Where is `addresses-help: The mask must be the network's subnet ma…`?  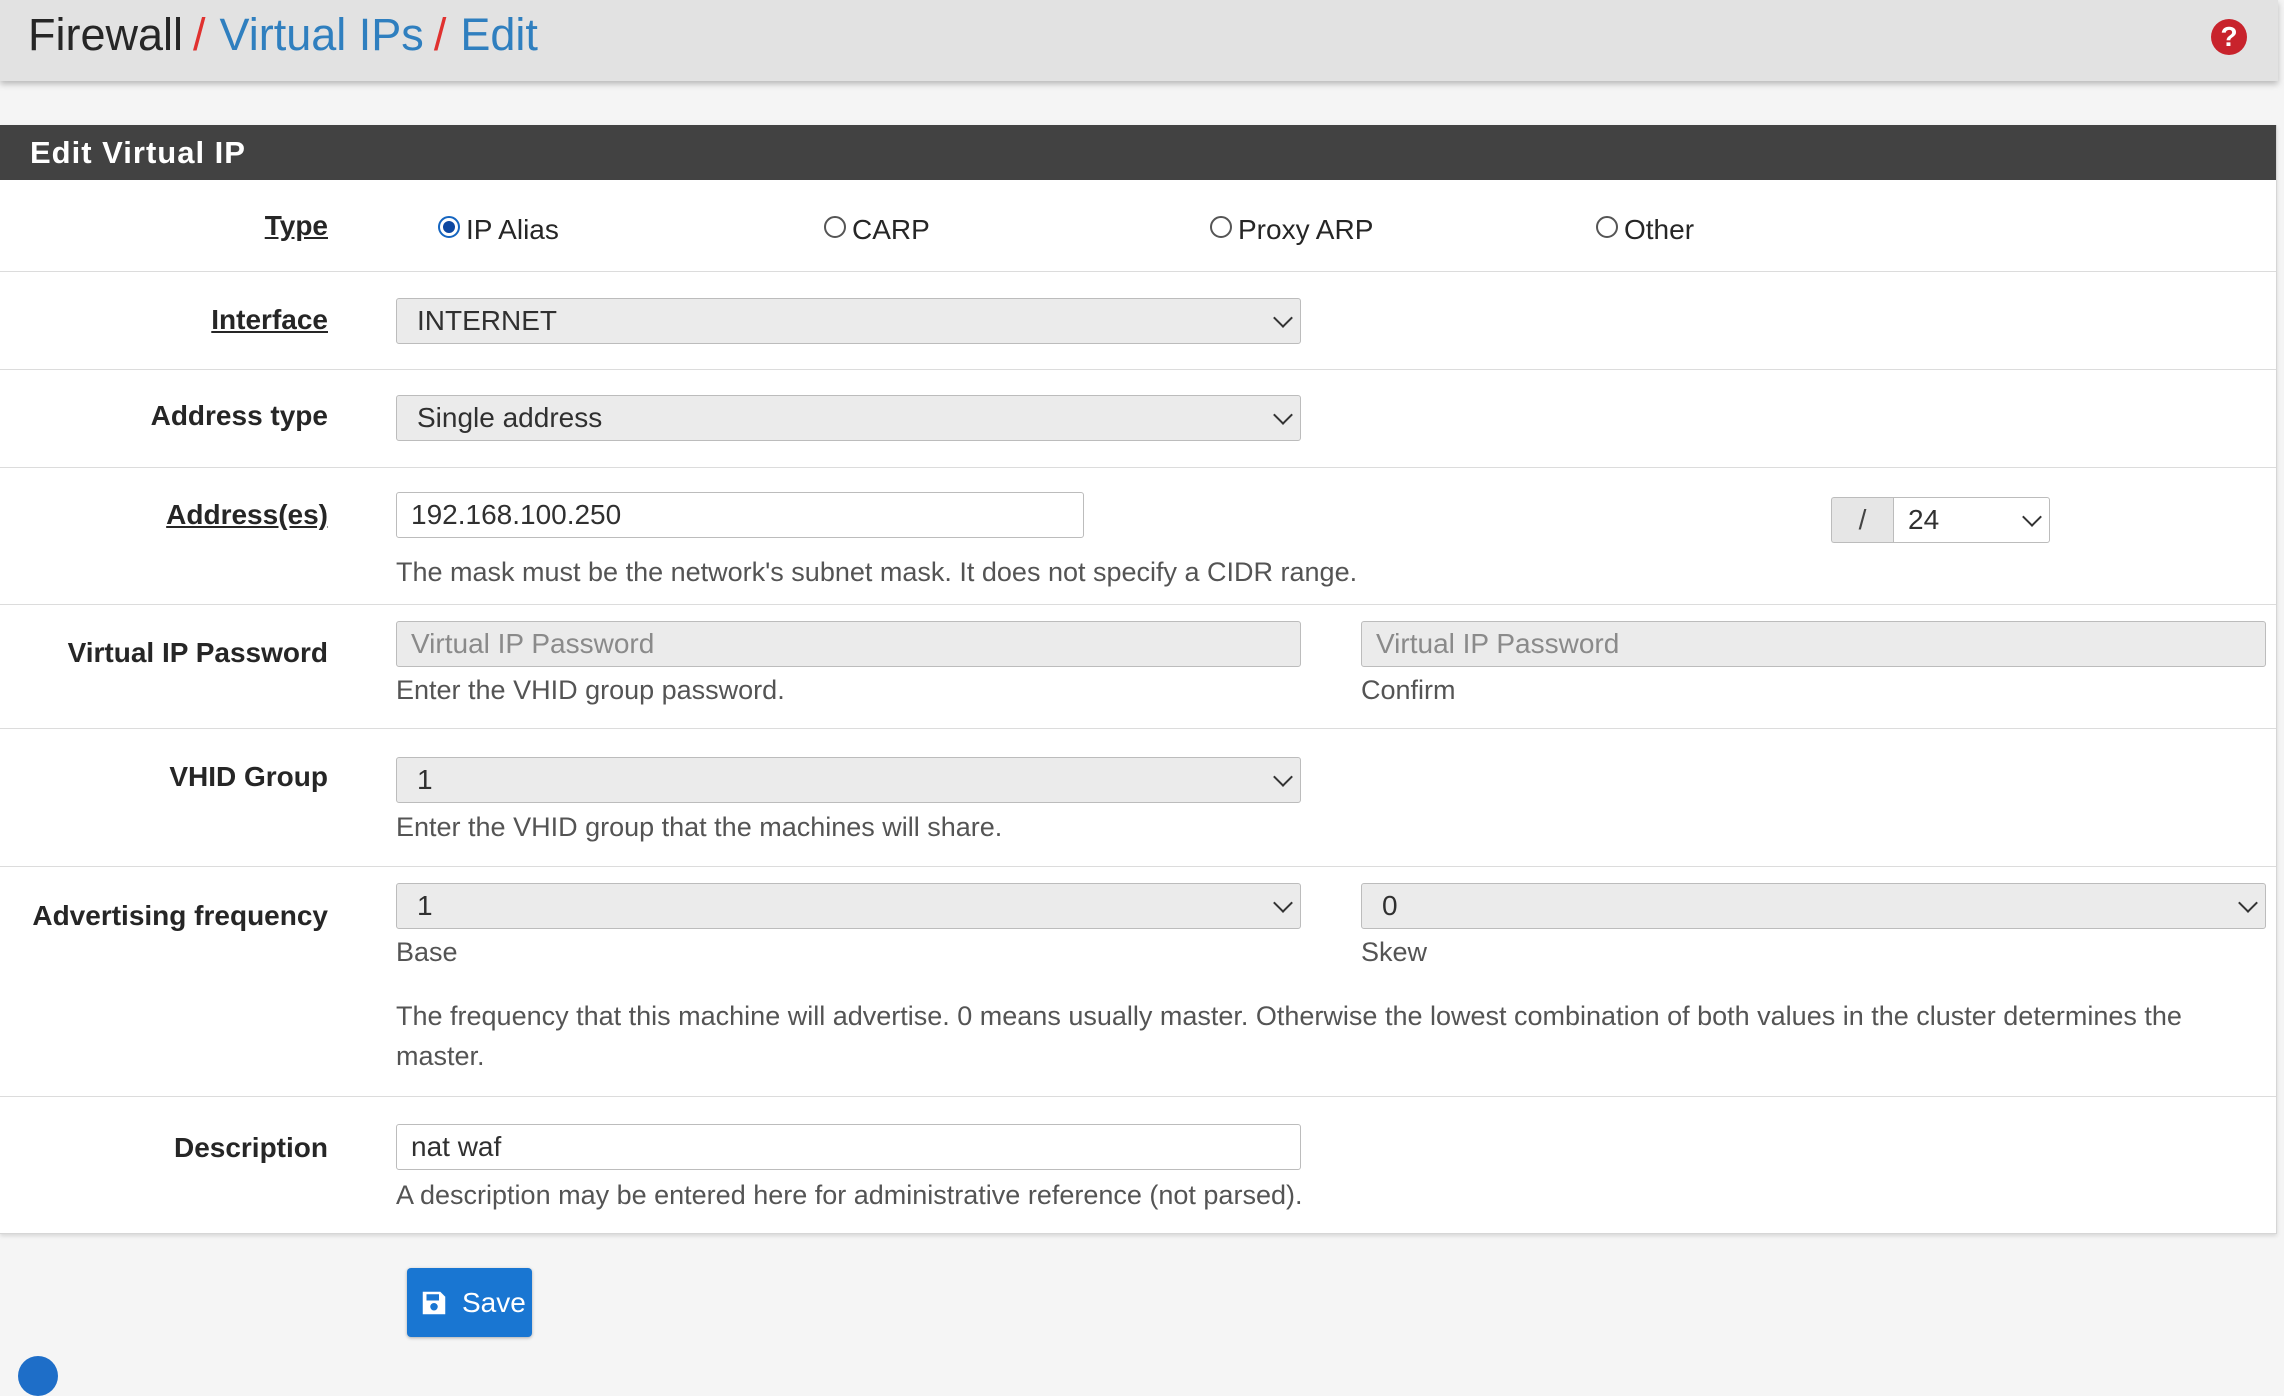
addresses-help: The mask must be the network's subnet ma… is located at coordinates (877, 572).